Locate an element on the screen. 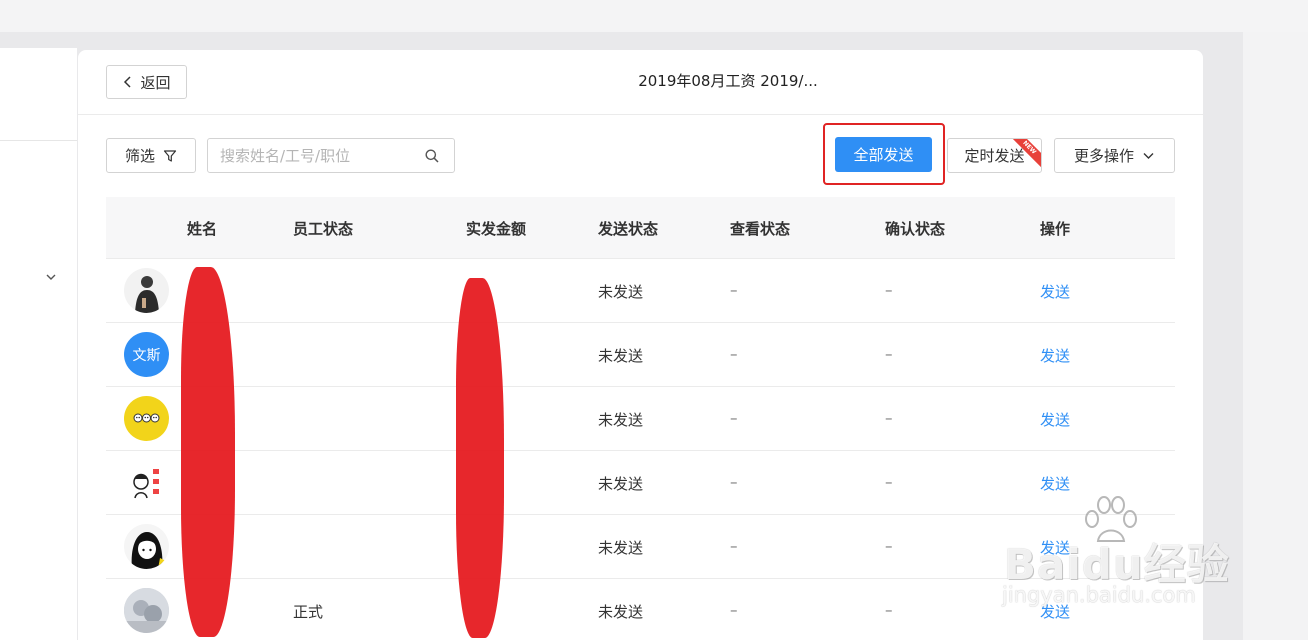 The image size is (1308, 640). back-button: 返回 is located at coordinates (146, 82).